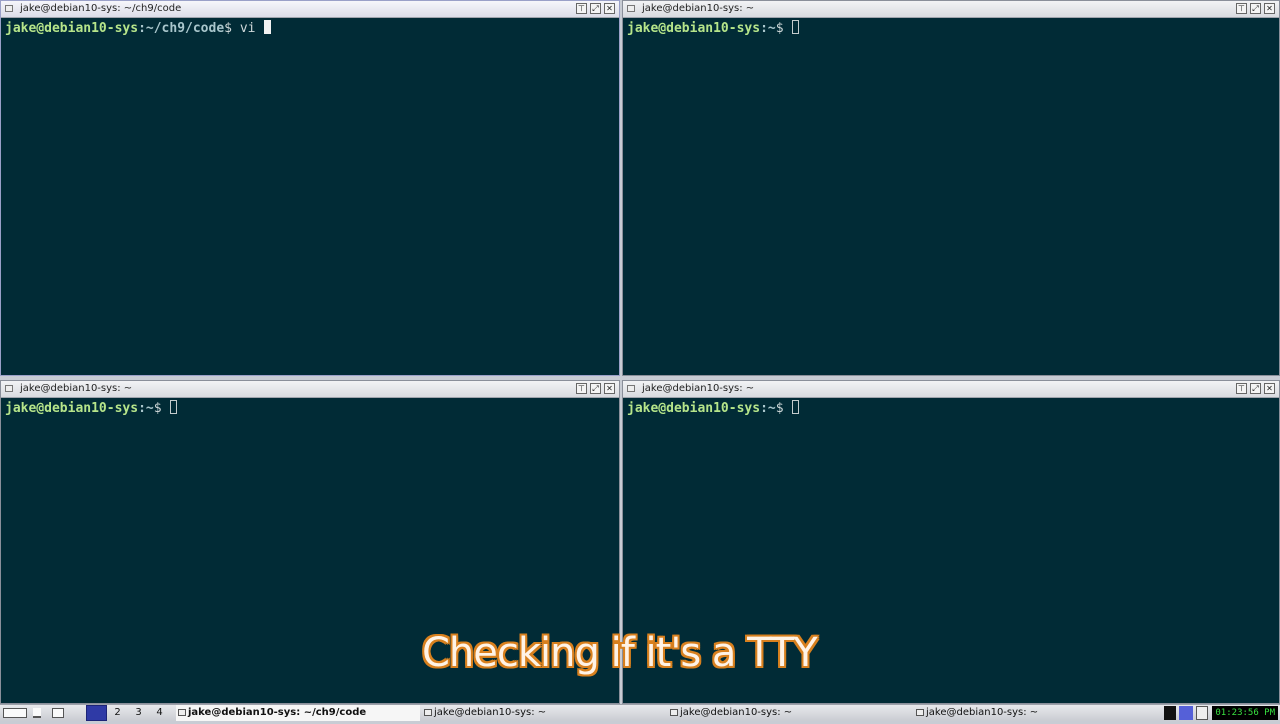  I want to click on prompt-path: :~/ch9/code, so click(181, 28).